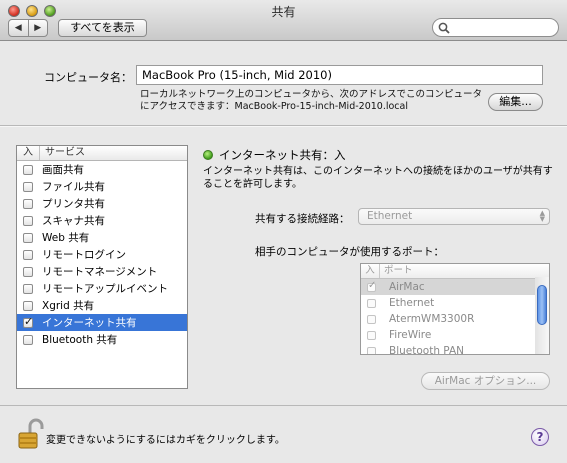 The height and width of the screenshot is (463, 567). I want to click on port-row: Bluetooth PAN, so click(455, 349).